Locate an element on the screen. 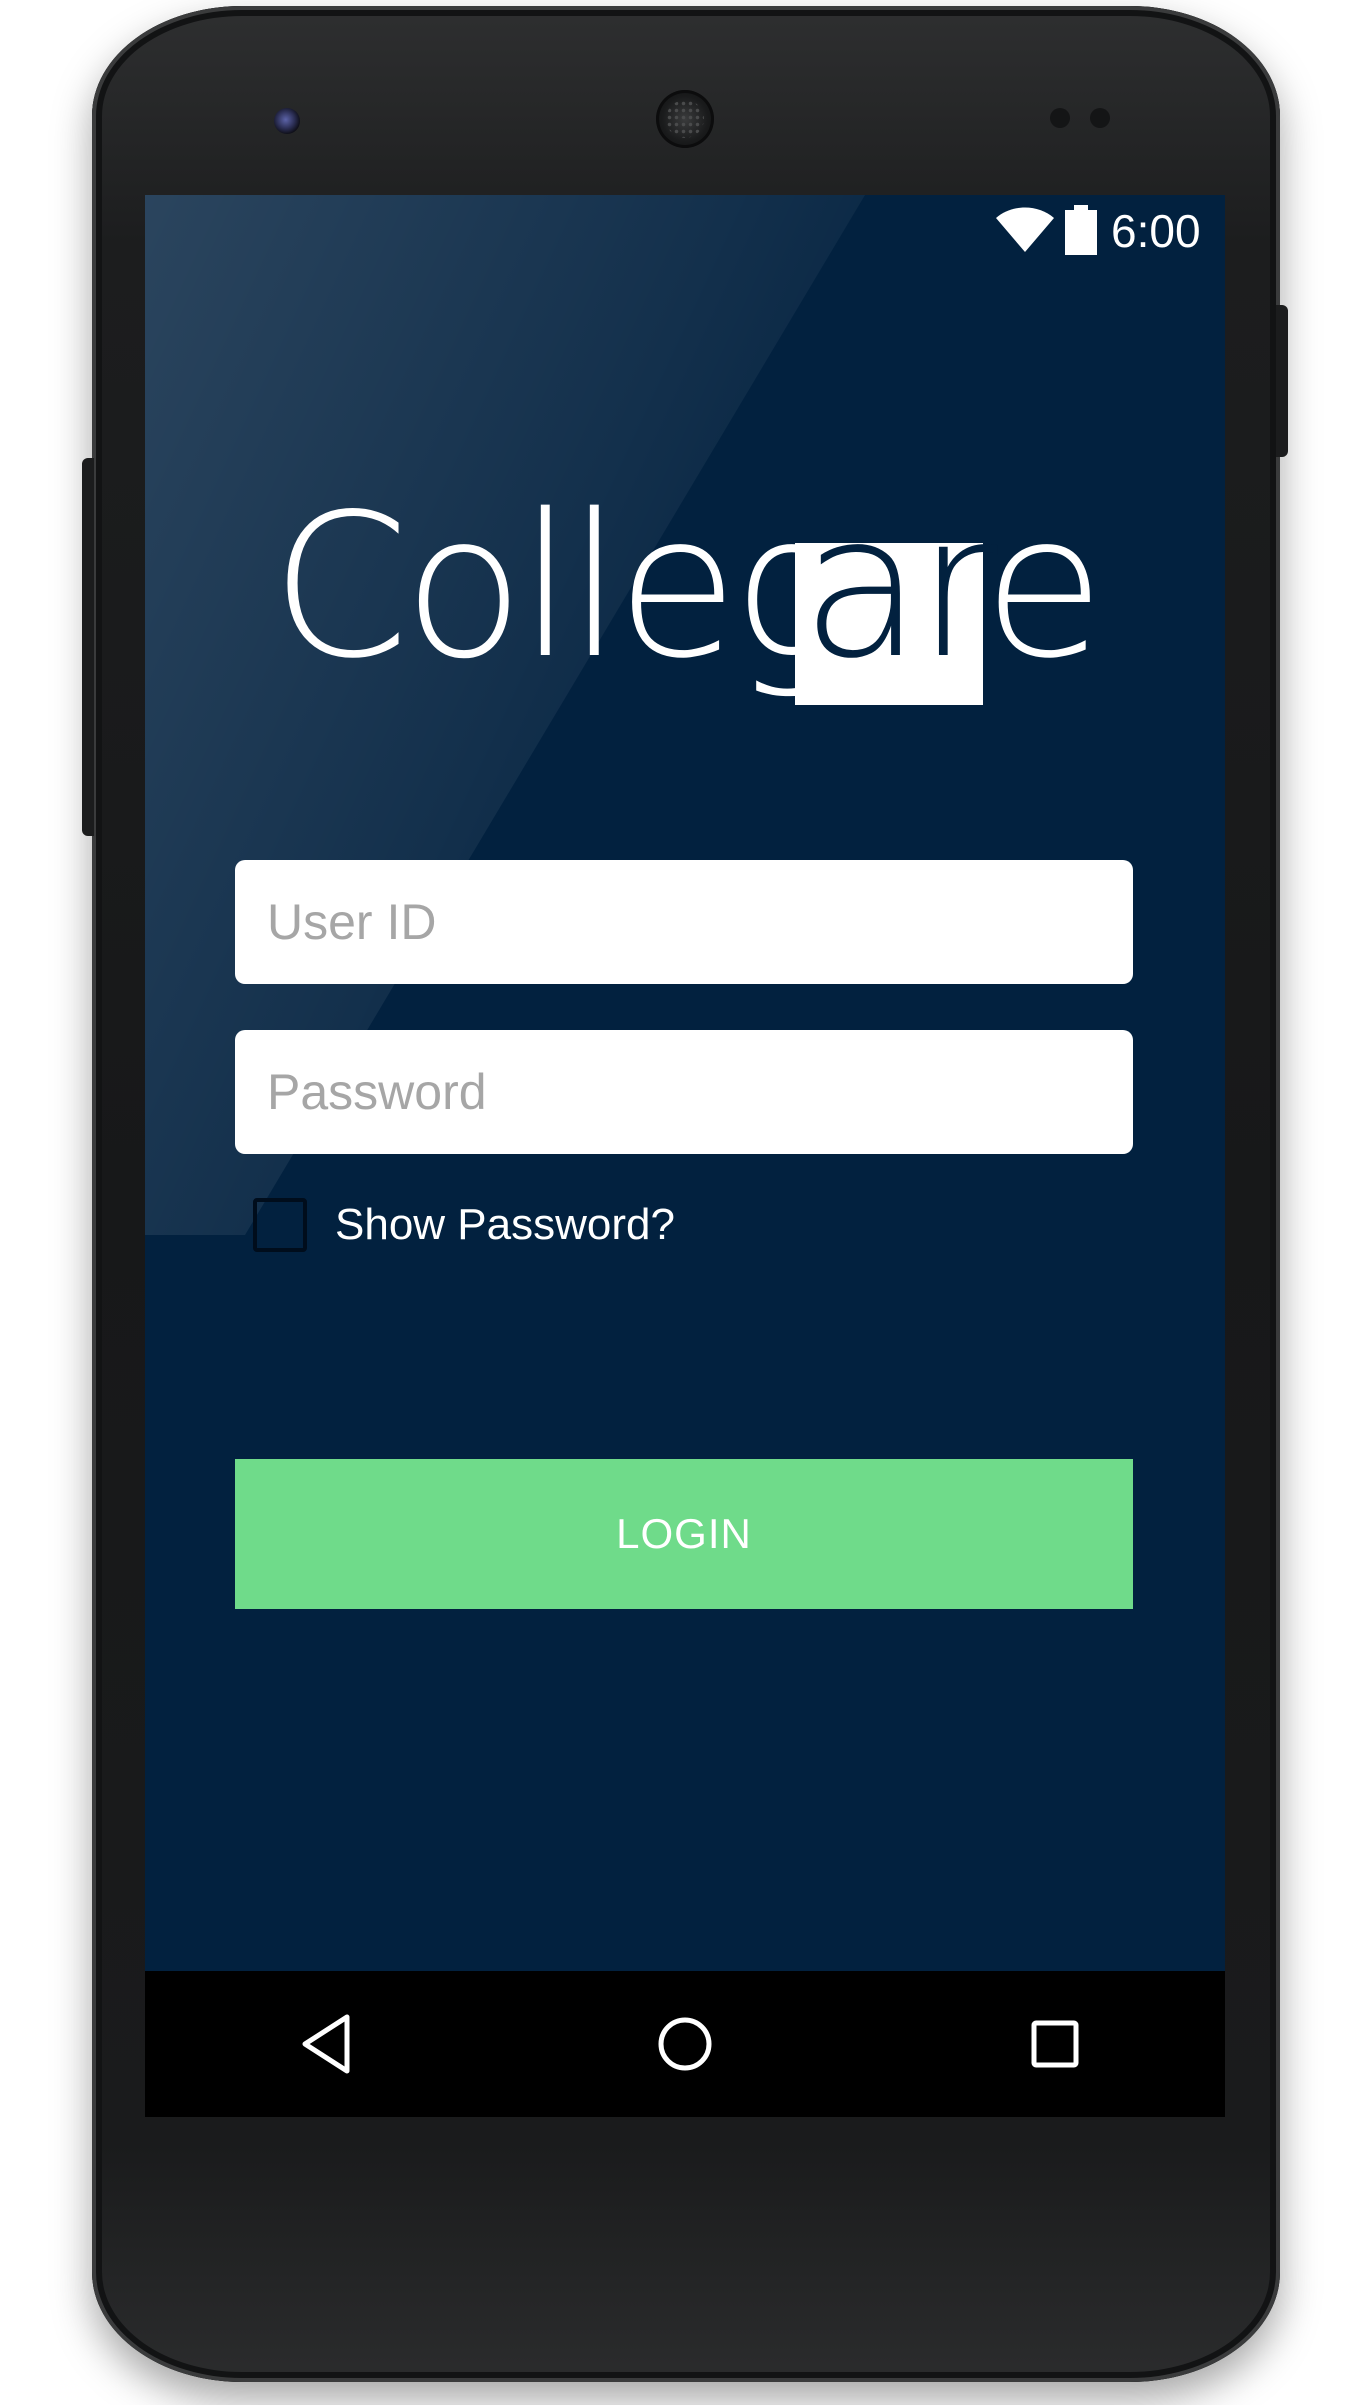  show-password-option: Show Password? is located at coordinates (464, 1225).